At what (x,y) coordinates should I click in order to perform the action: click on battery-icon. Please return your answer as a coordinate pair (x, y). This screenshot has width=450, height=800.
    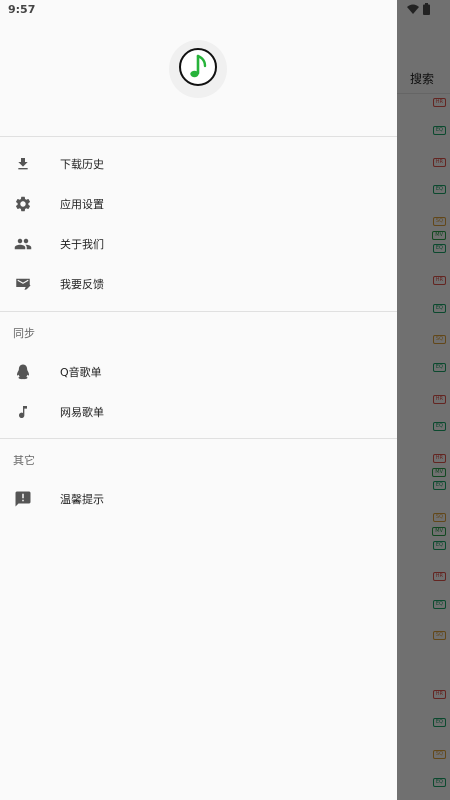
    Looking at the image, I should click on (426, 9).